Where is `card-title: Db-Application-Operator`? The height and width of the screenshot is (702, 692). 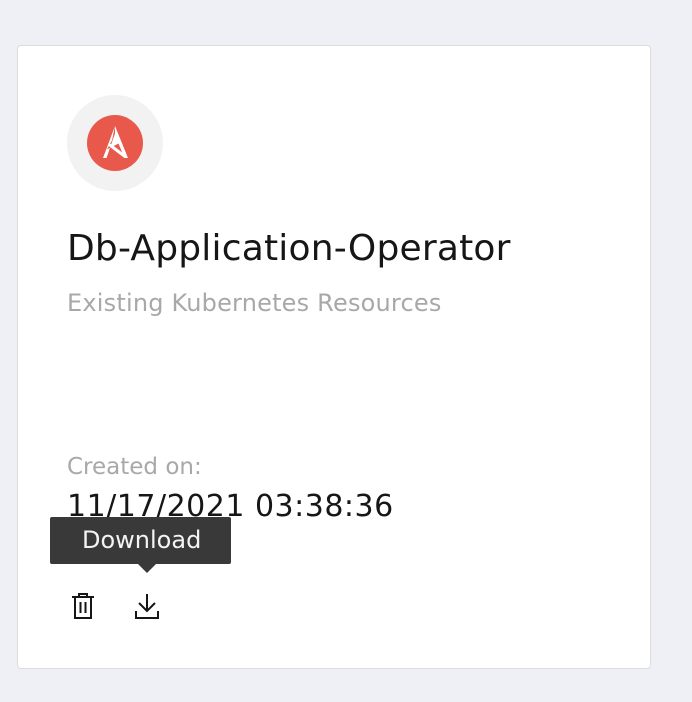
card-title: Db-Application-Operator is located at coordinates (289, 248).